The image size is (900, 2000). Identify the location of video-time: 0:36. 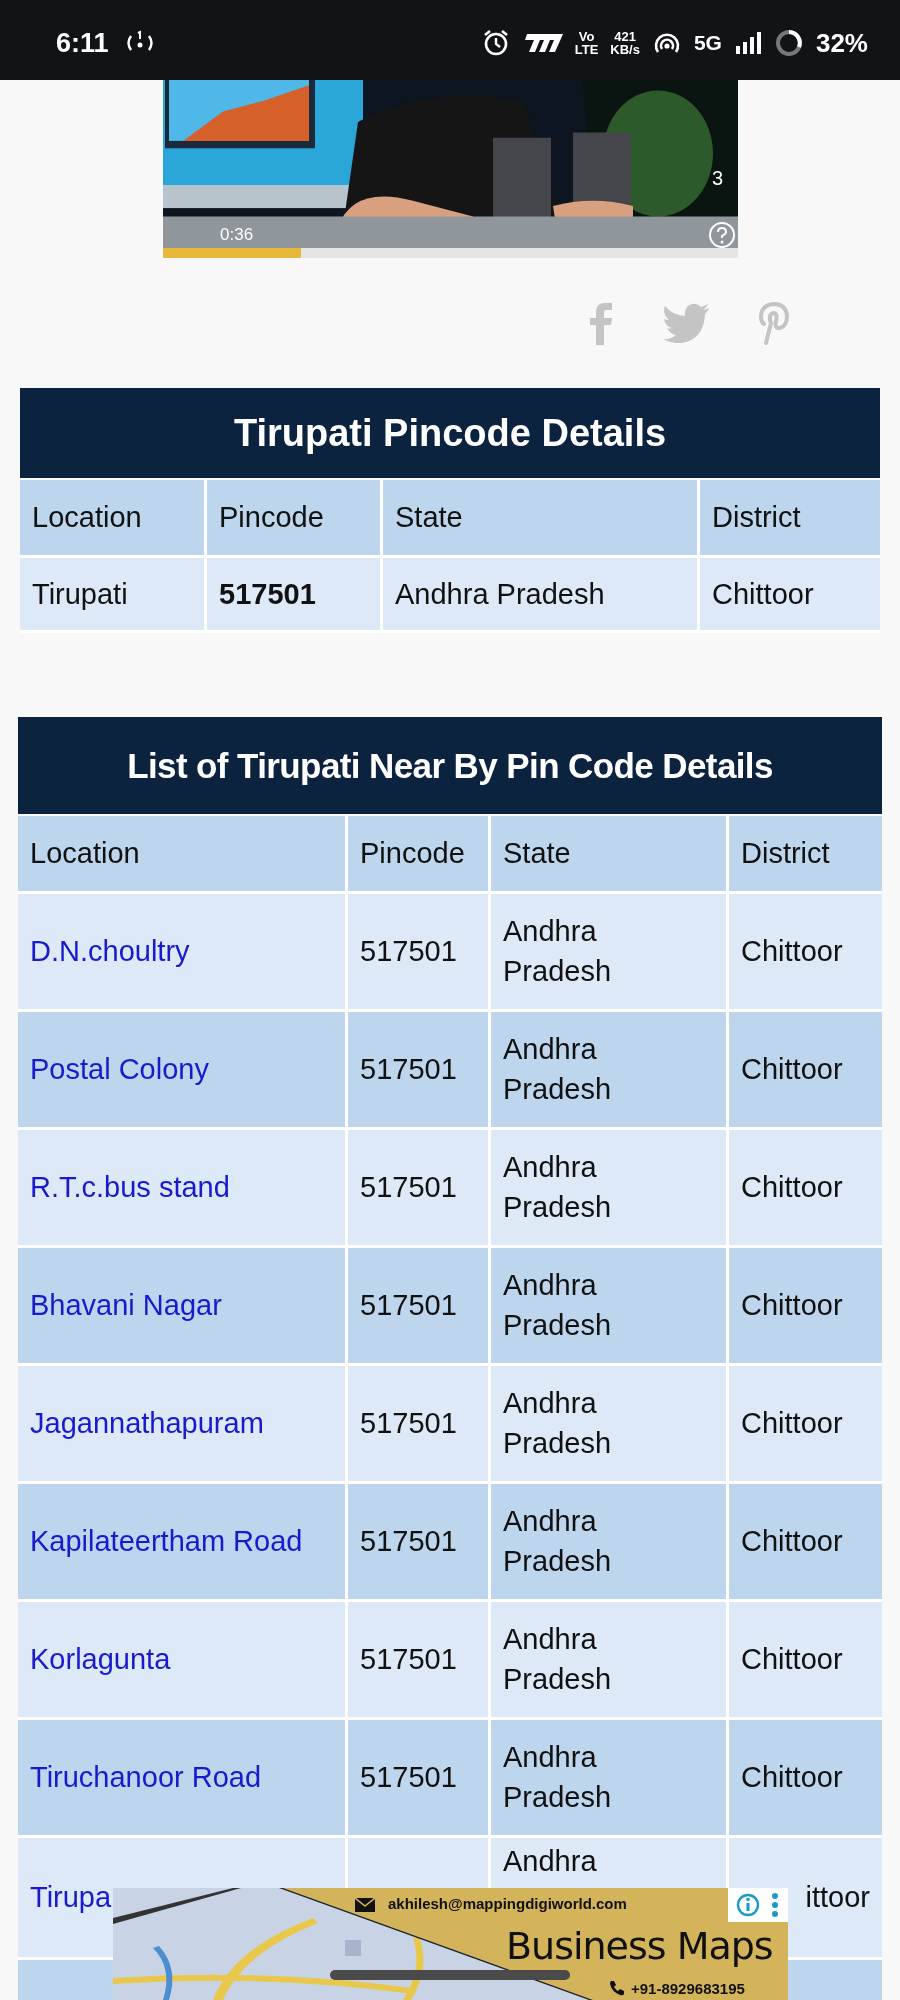
(237, 235).